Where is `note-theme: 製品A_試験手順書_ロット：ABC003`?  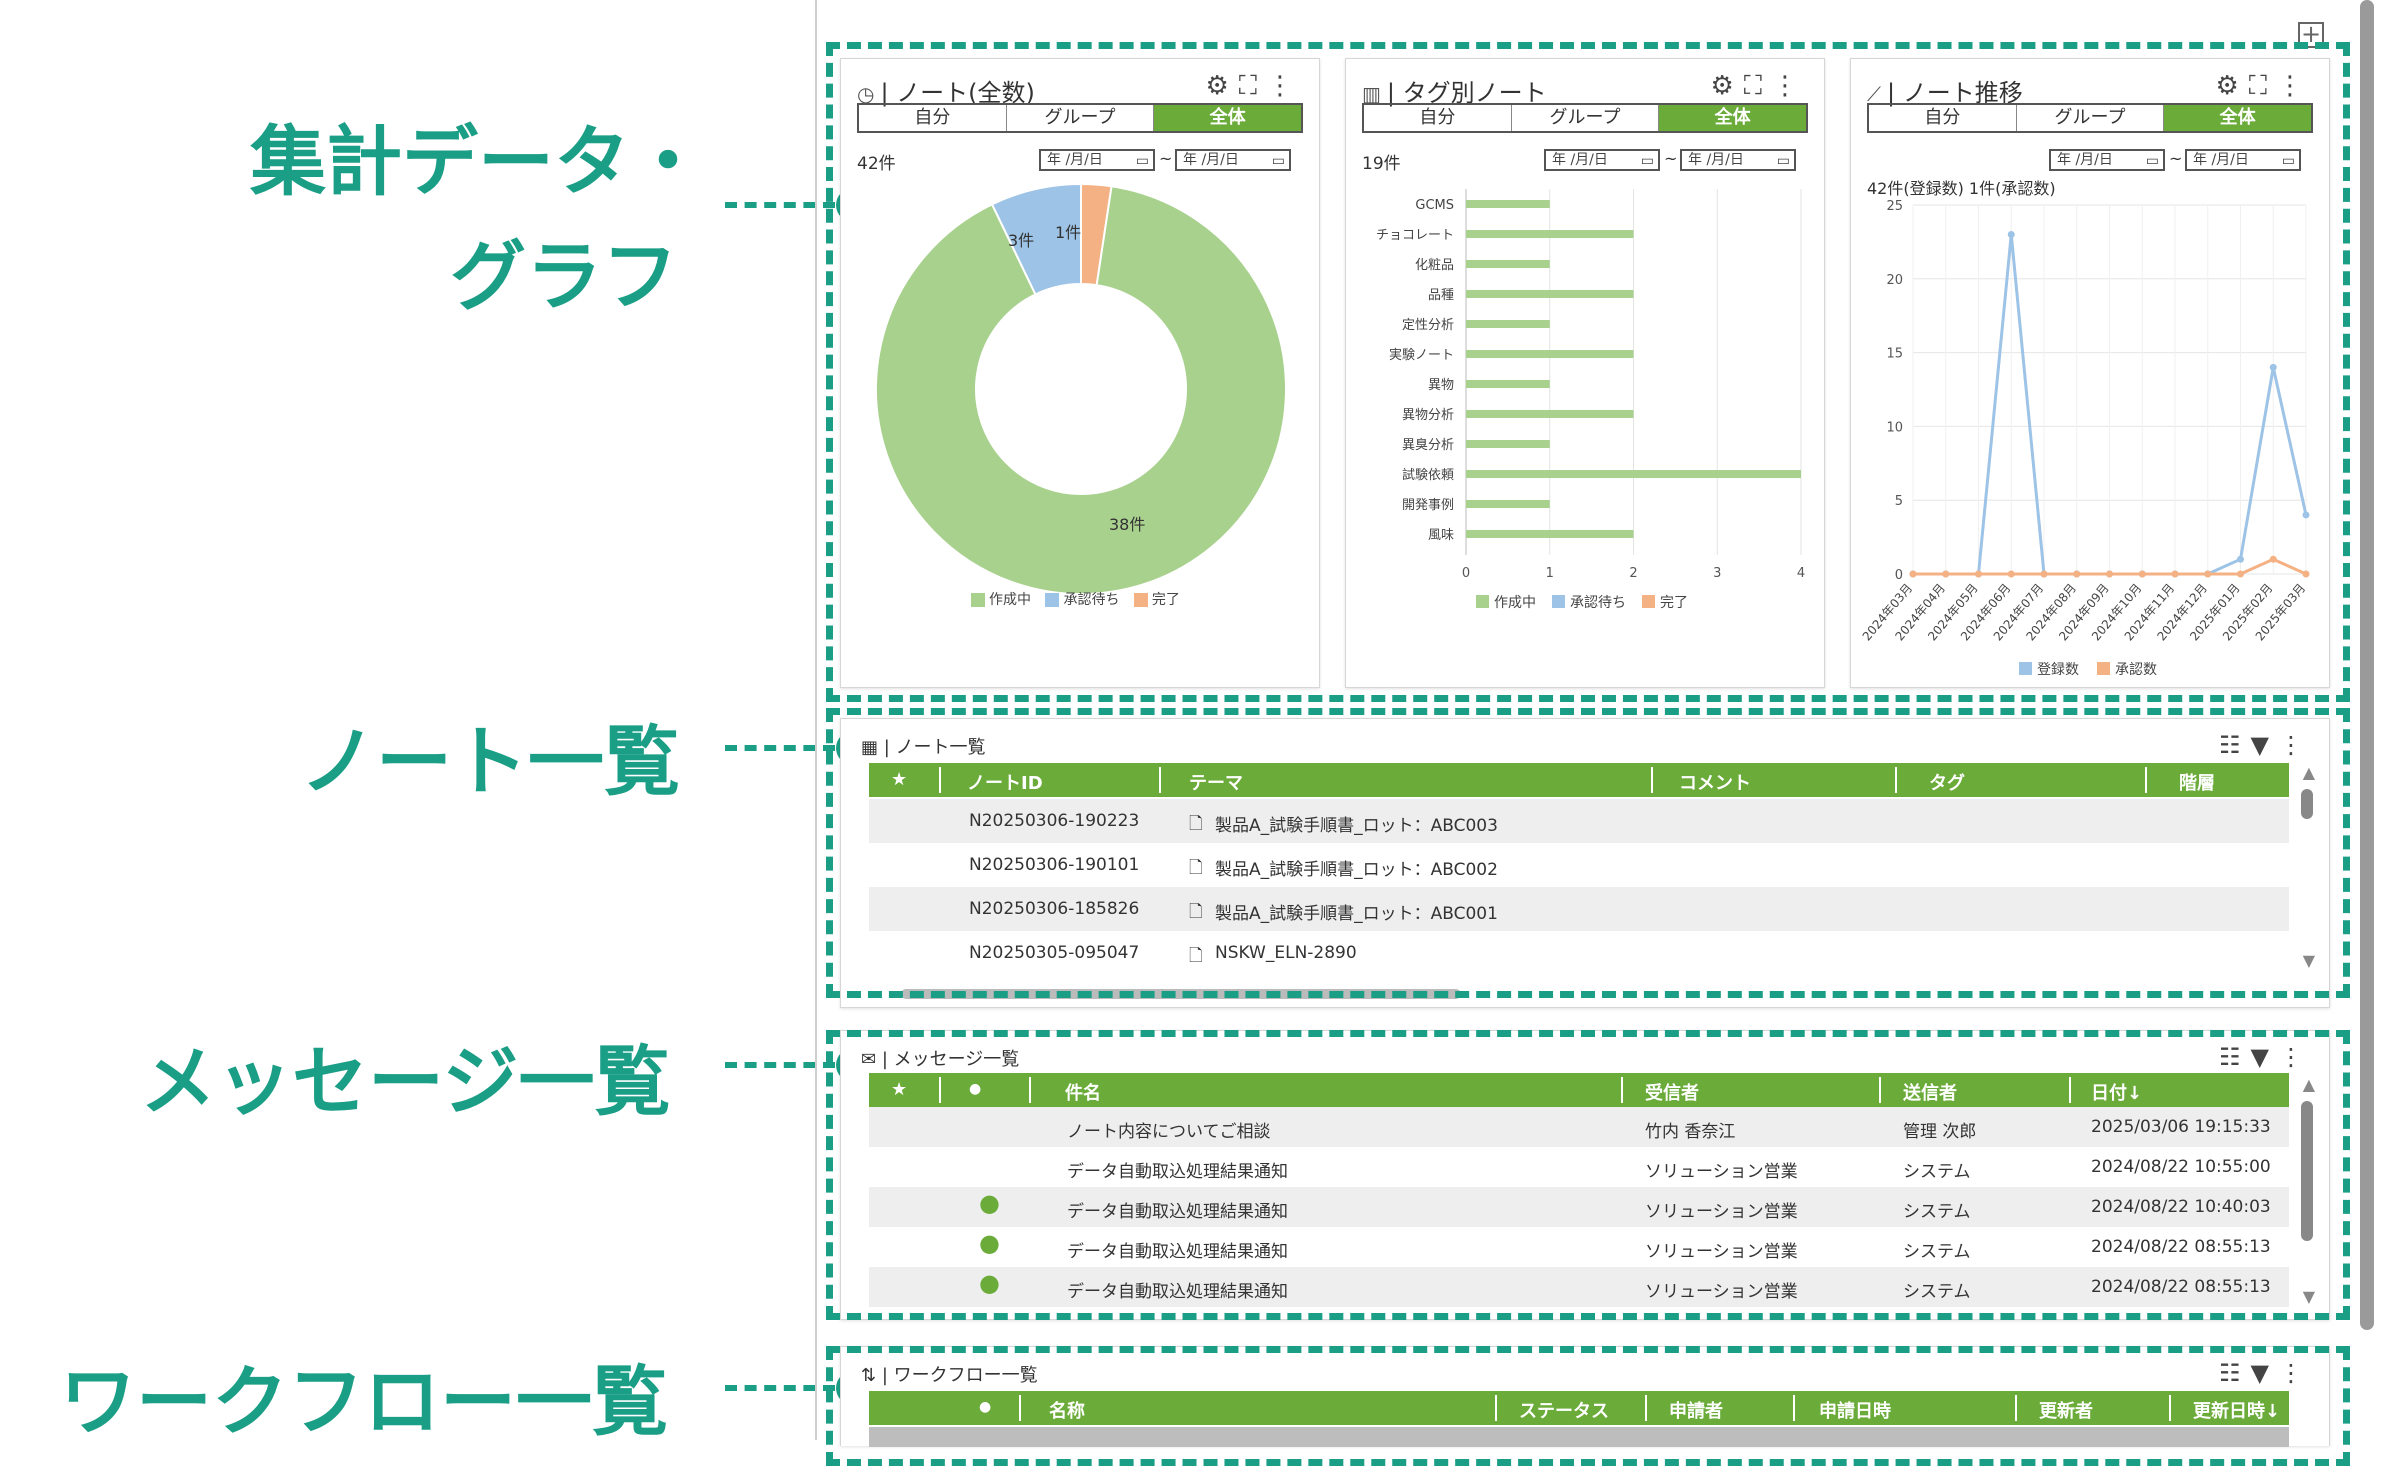 note-theme: 製品A_試験手順書_ロット：ABC003 is located at coordinates (1356, 823).